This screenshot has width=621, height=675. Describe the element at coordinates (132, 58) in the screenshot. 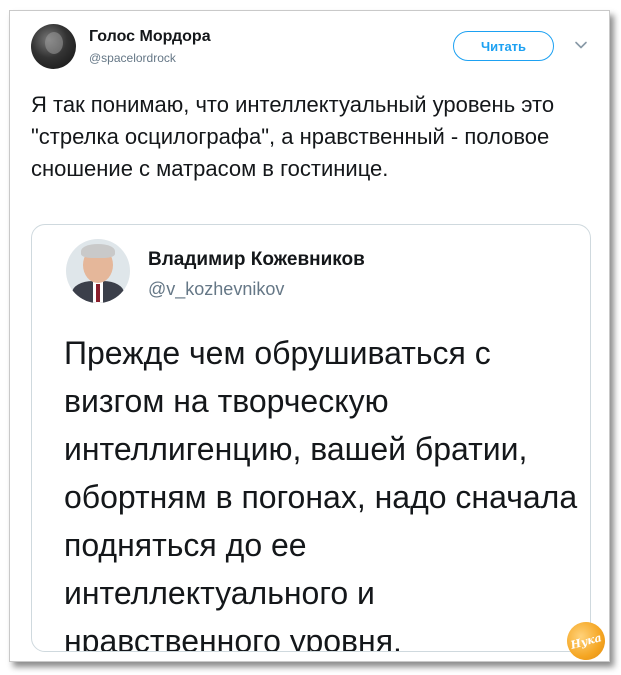

I see `author-handle: @spacelordrock` at that location.